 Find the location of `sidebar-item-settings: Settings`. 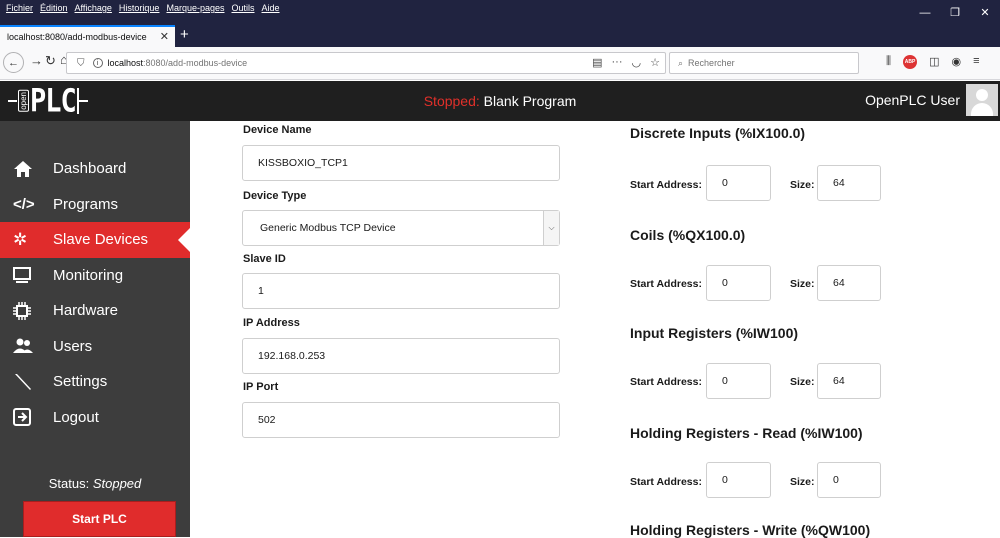

sidebar-item-settings: Settings is located at coordinates (95, 382).